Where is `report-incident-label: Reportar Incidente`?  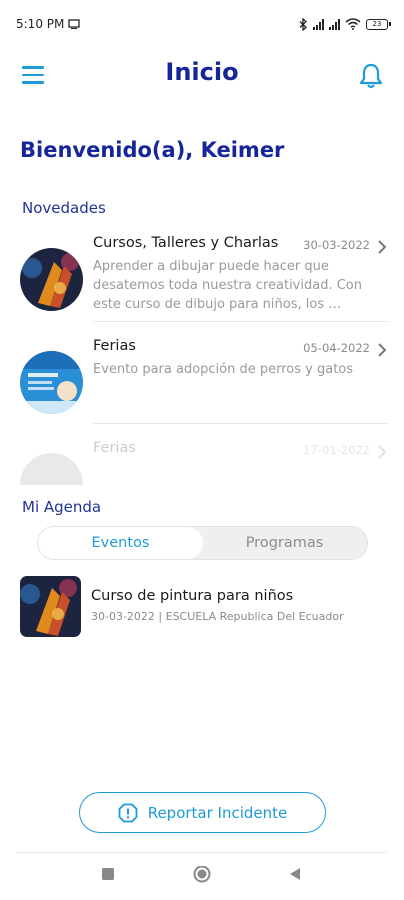 report-incident-label: Reportar Incidente is located at coordinates (217, 812).